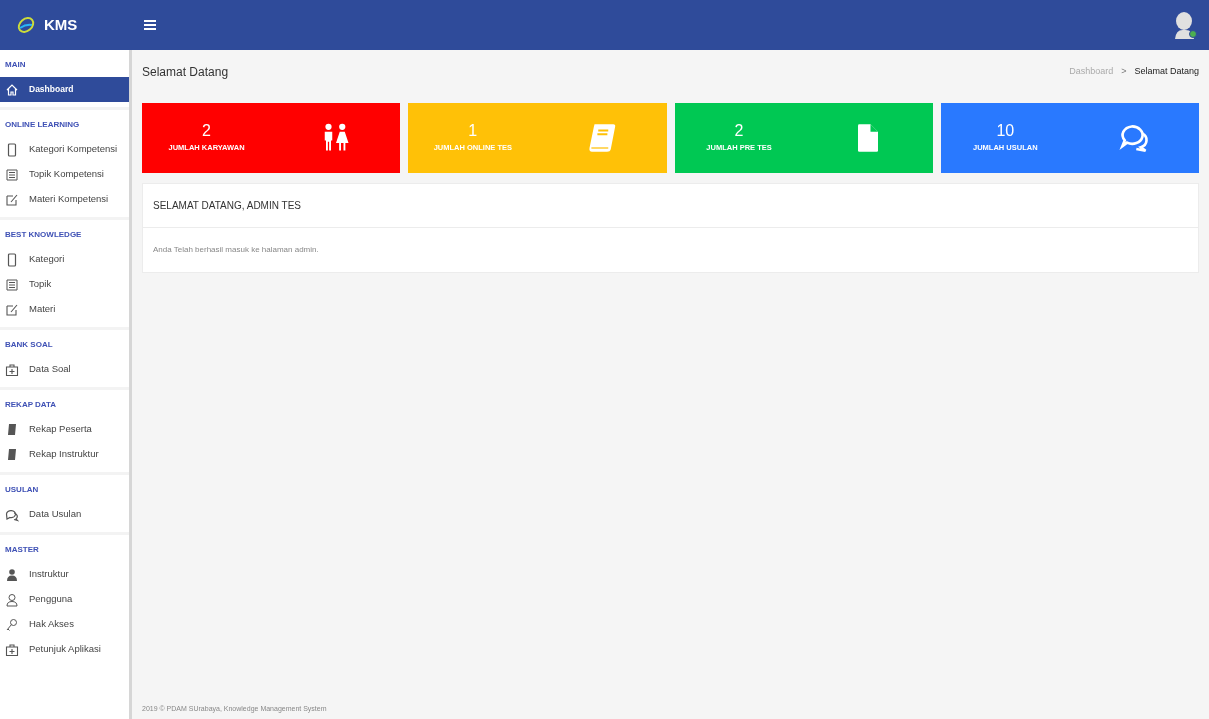 This screenshot has height=719, width=1209. I want to click on sidebar-item: Kategori Kompetensi, so click(64, 149).